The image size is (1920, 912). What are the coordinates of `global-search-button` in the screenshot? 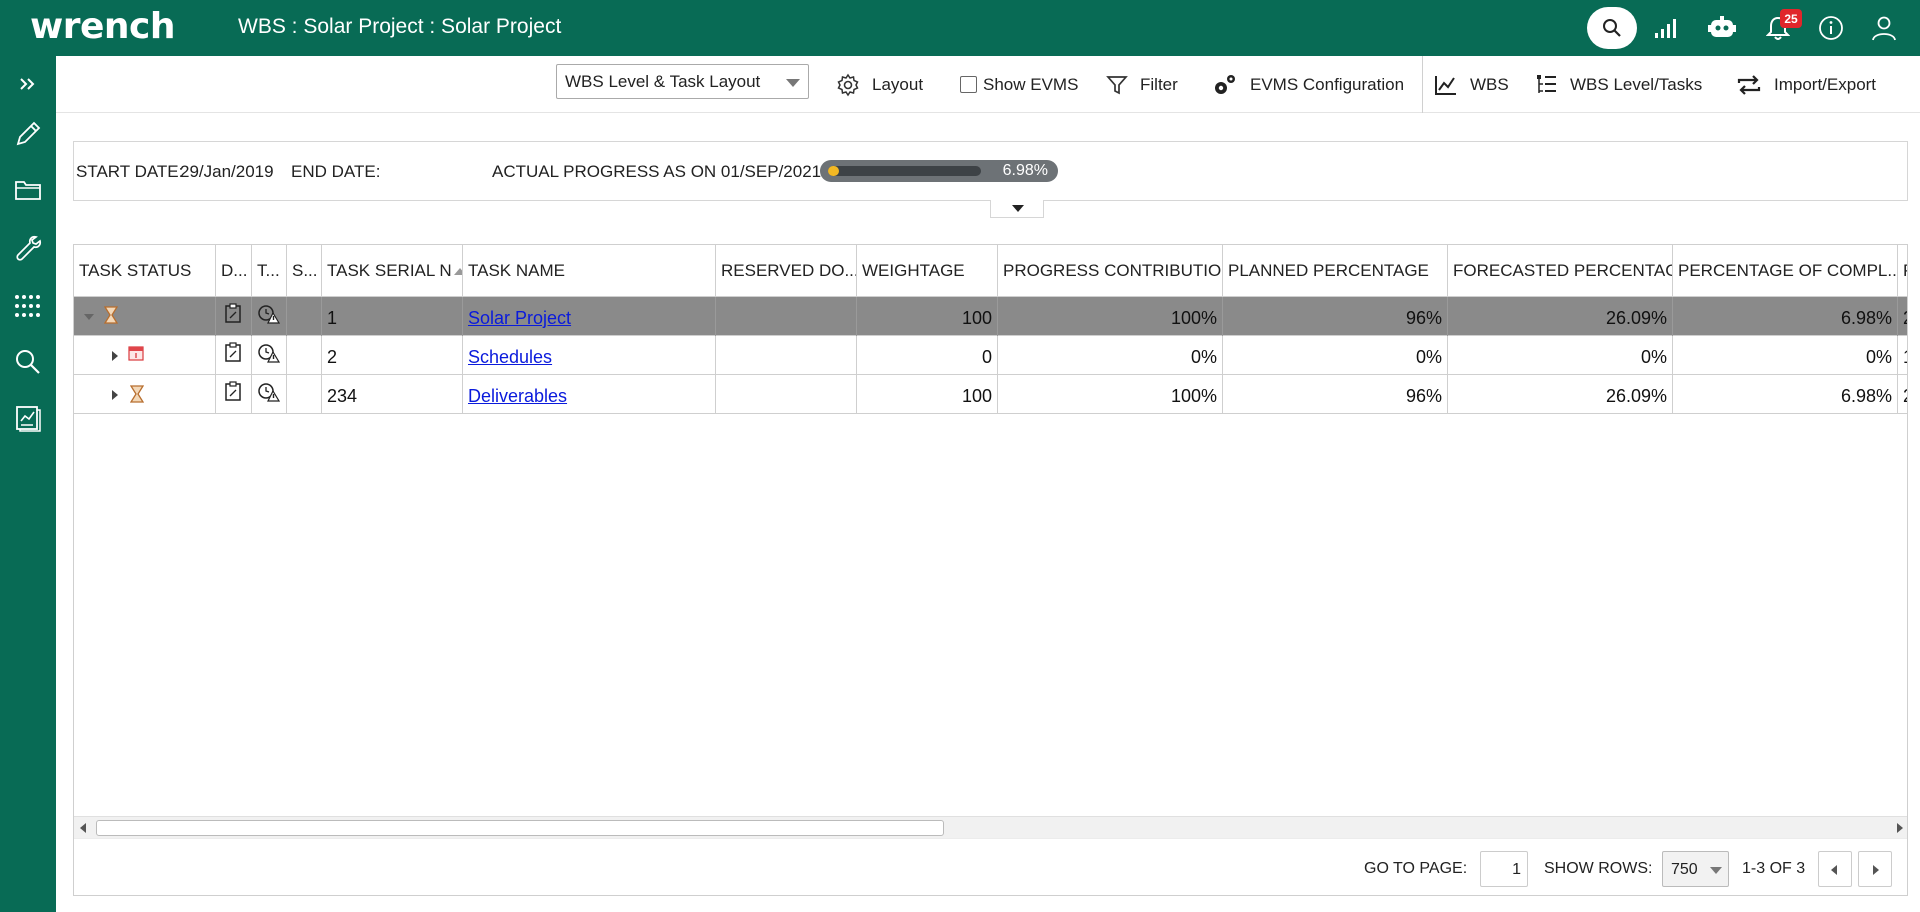 It's located at (1612, 28).